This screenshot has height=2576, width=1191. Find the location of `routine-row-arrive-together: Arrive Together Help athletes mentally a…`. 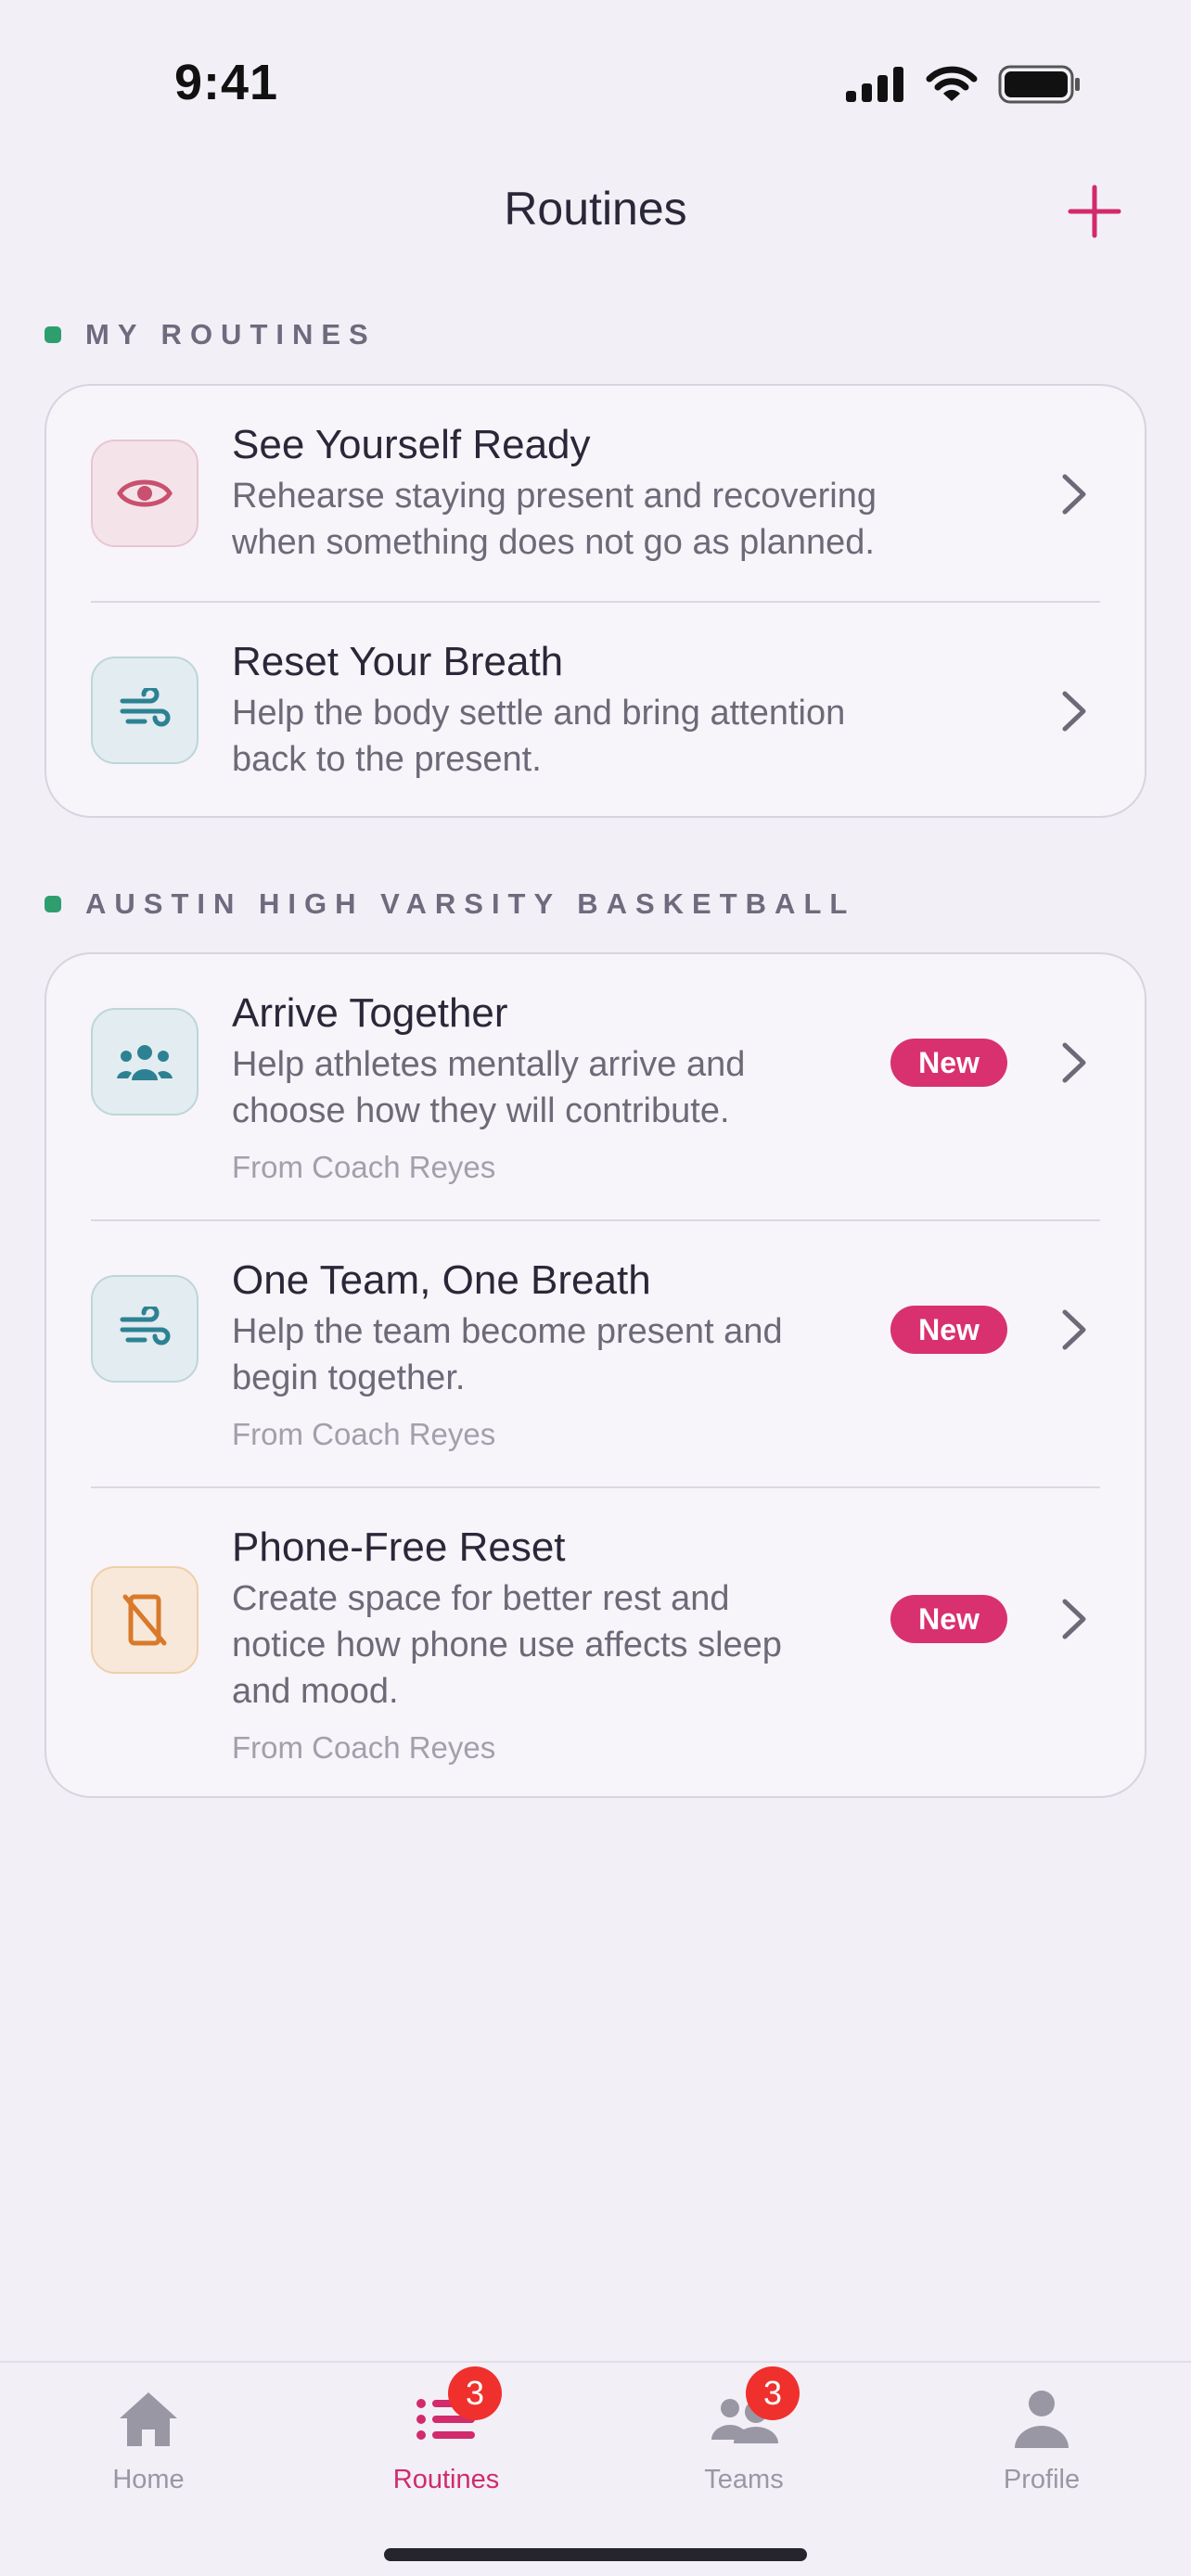

routine-row-arrive-together: Arrive Together Help athletes mentally a… is located at coordinates (595, 1087).